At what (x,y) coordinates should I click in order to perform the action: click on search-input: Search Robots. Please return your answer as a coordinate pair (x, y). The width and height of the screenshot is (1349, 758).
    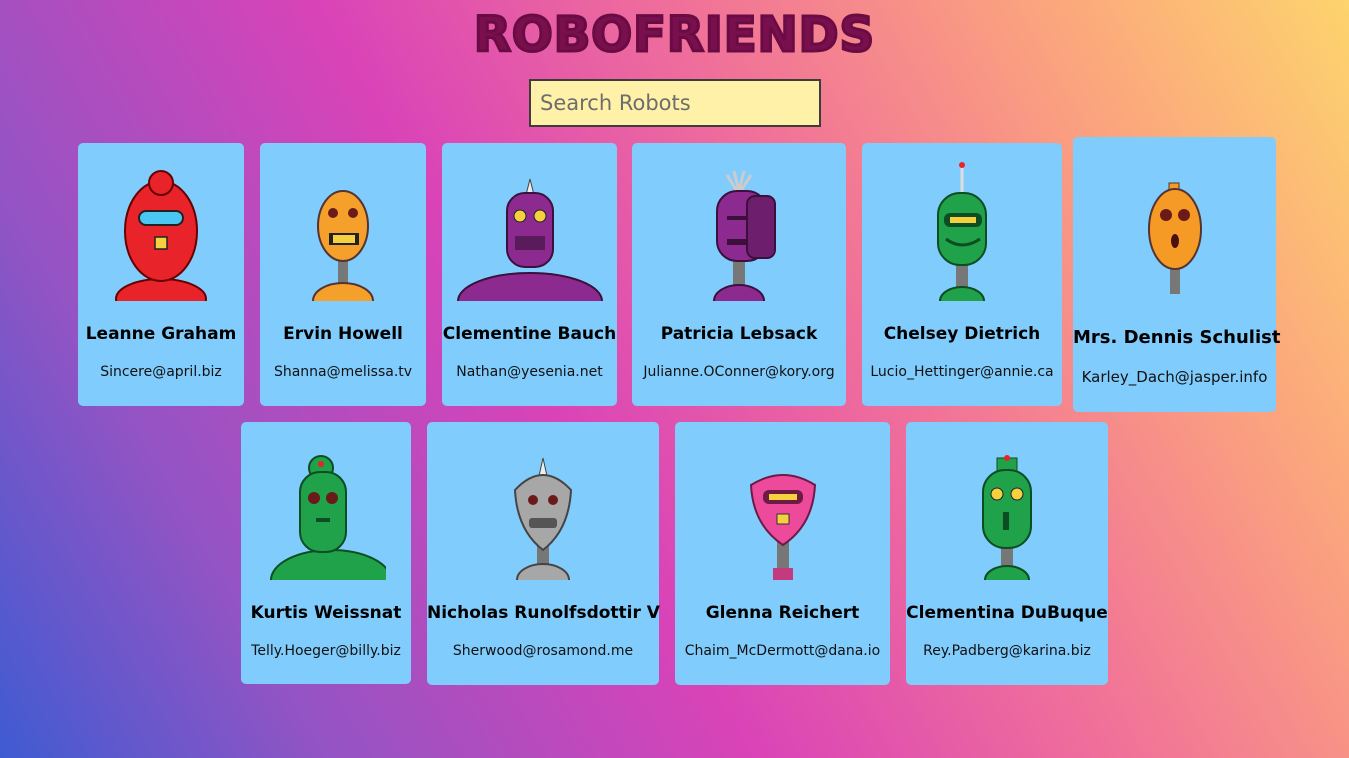
    Looking at the image, I should click on (675, 103).